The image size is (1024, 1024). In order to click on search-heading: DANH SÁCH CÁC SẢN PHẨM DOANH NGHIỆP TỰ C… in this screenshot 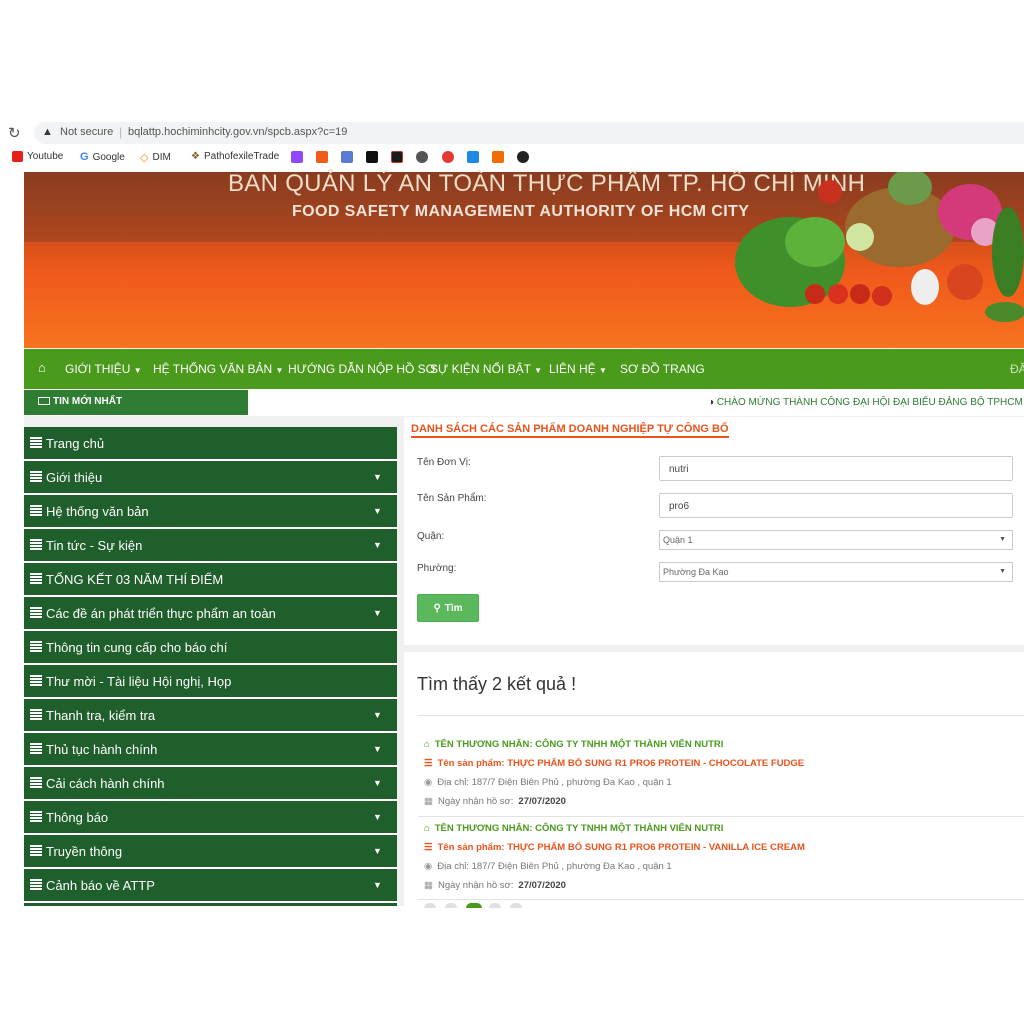, I will do `click(570, 430)`.